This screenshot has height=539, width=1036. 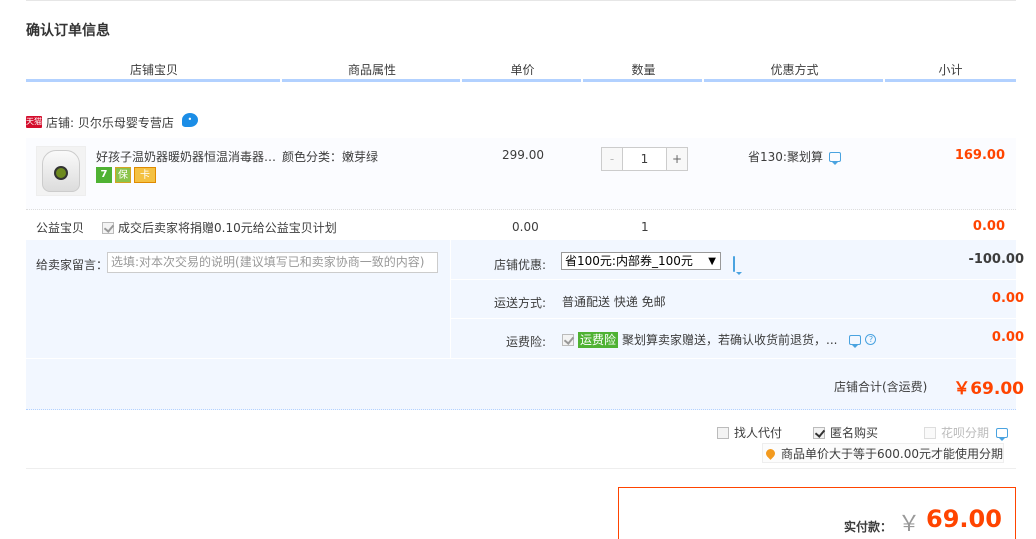 I want to click on shop-header: 天猫 店铺: 贝尔乐母婴专营店 •, so click(x=112, y=122).